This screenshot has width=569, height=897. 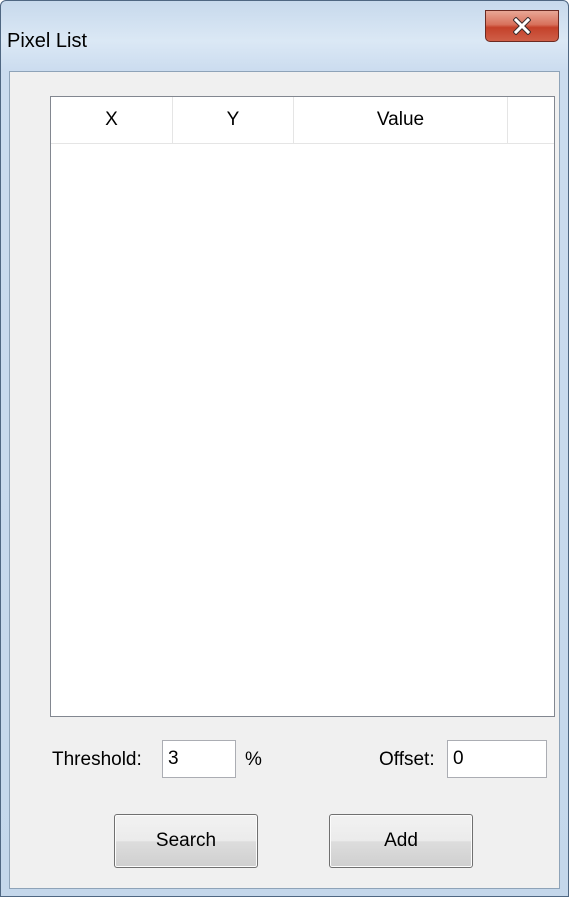 What do you see at coordinates (47, 41) in the screenshot?
I see `window-title: Pixel List` at bounding box center [47, 41].